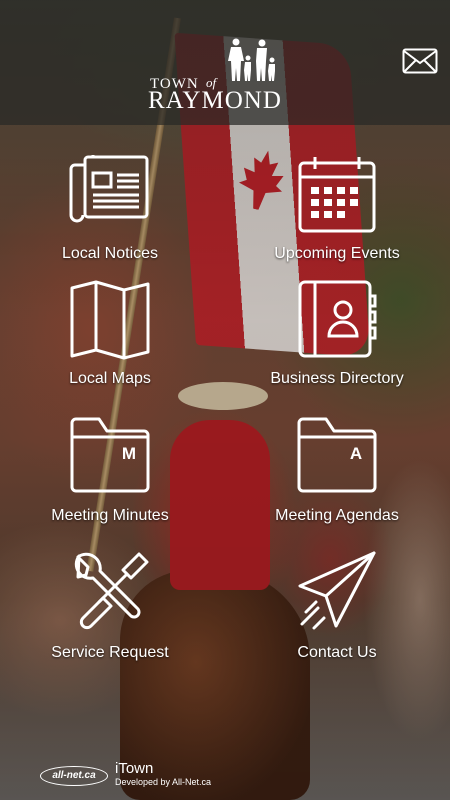  I want to click on tile-label: Service Request, so click(110, 652).